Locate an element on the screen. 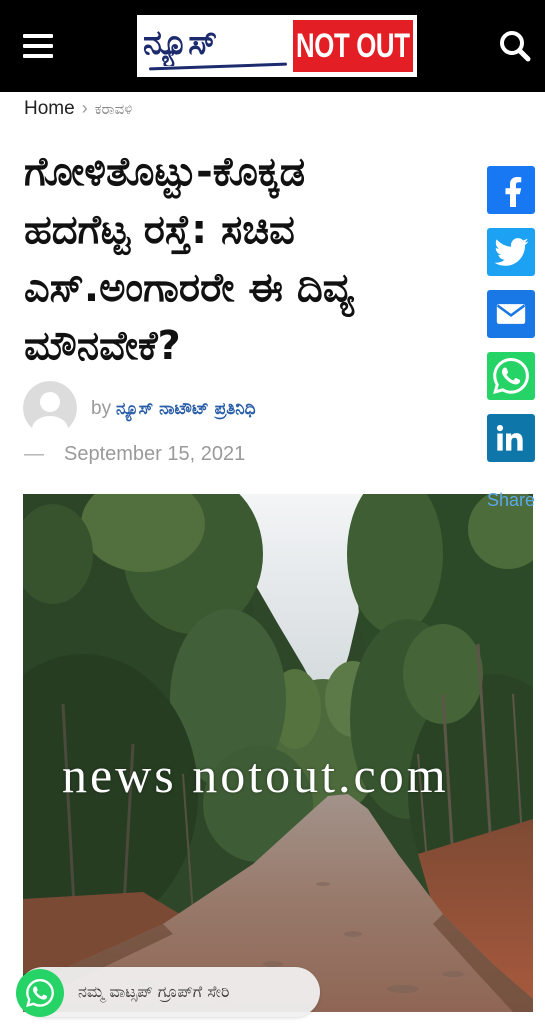 This screenshot has height=1024, width=545. email-icon is located at coordinates (511, 314).